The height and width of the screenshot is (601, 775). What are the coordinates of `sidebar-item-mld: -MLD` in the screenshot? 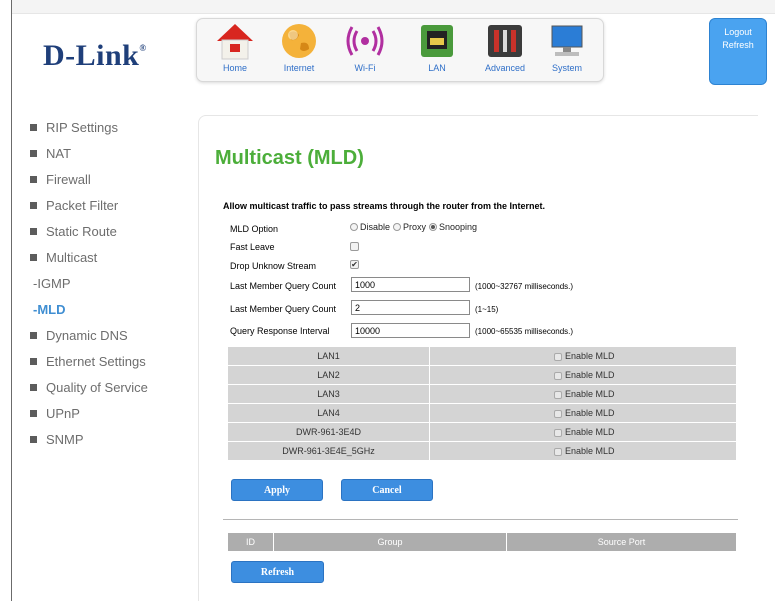 It's located at (110, 309).